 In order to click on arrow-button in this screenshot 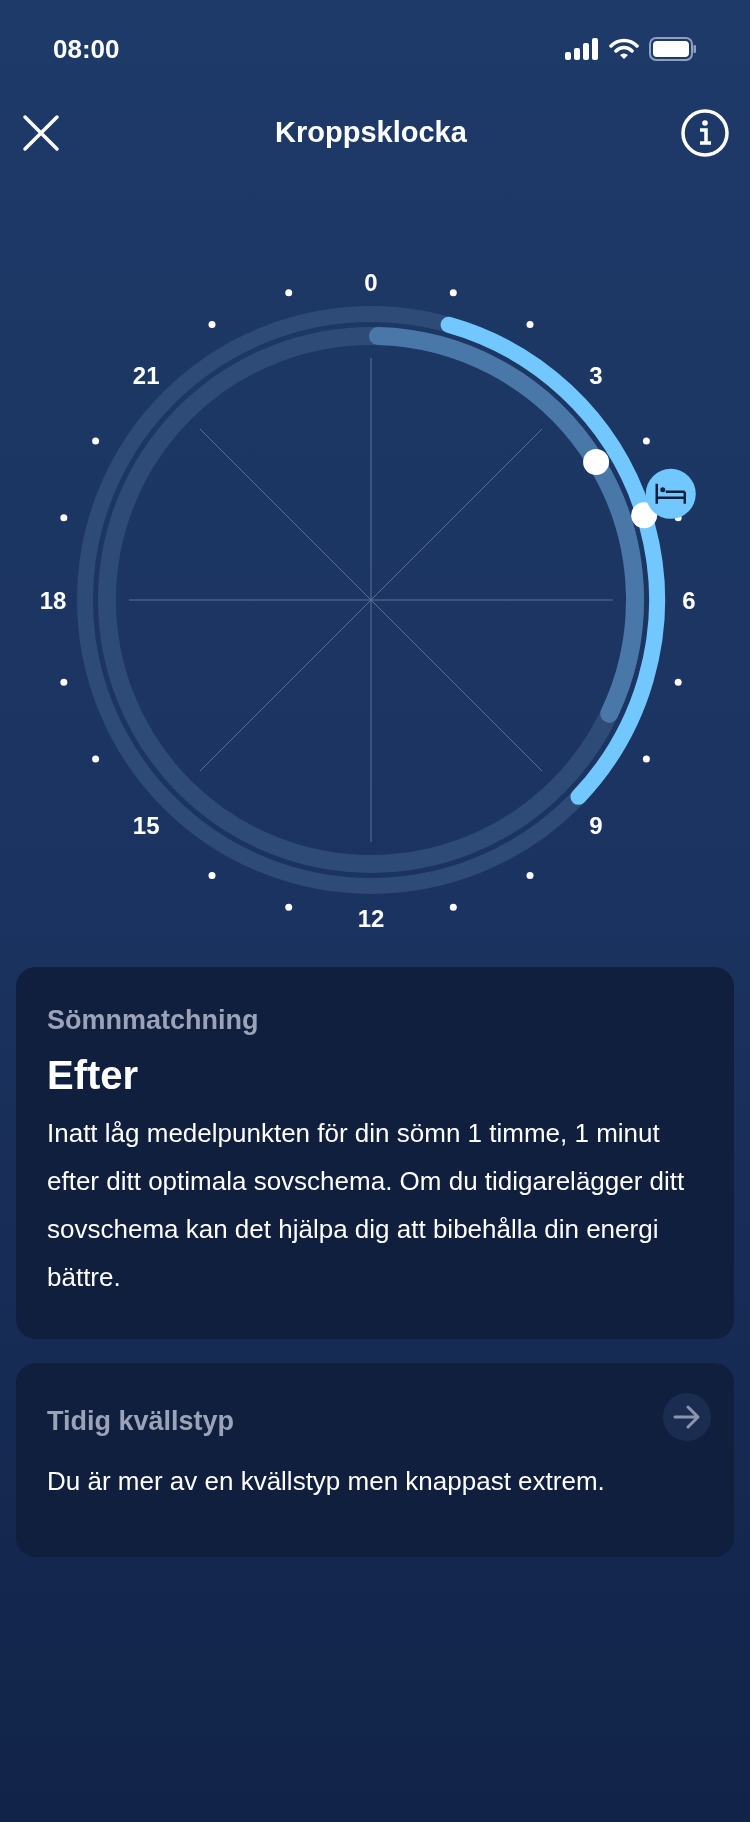, I will do `click(687, 1417)`.